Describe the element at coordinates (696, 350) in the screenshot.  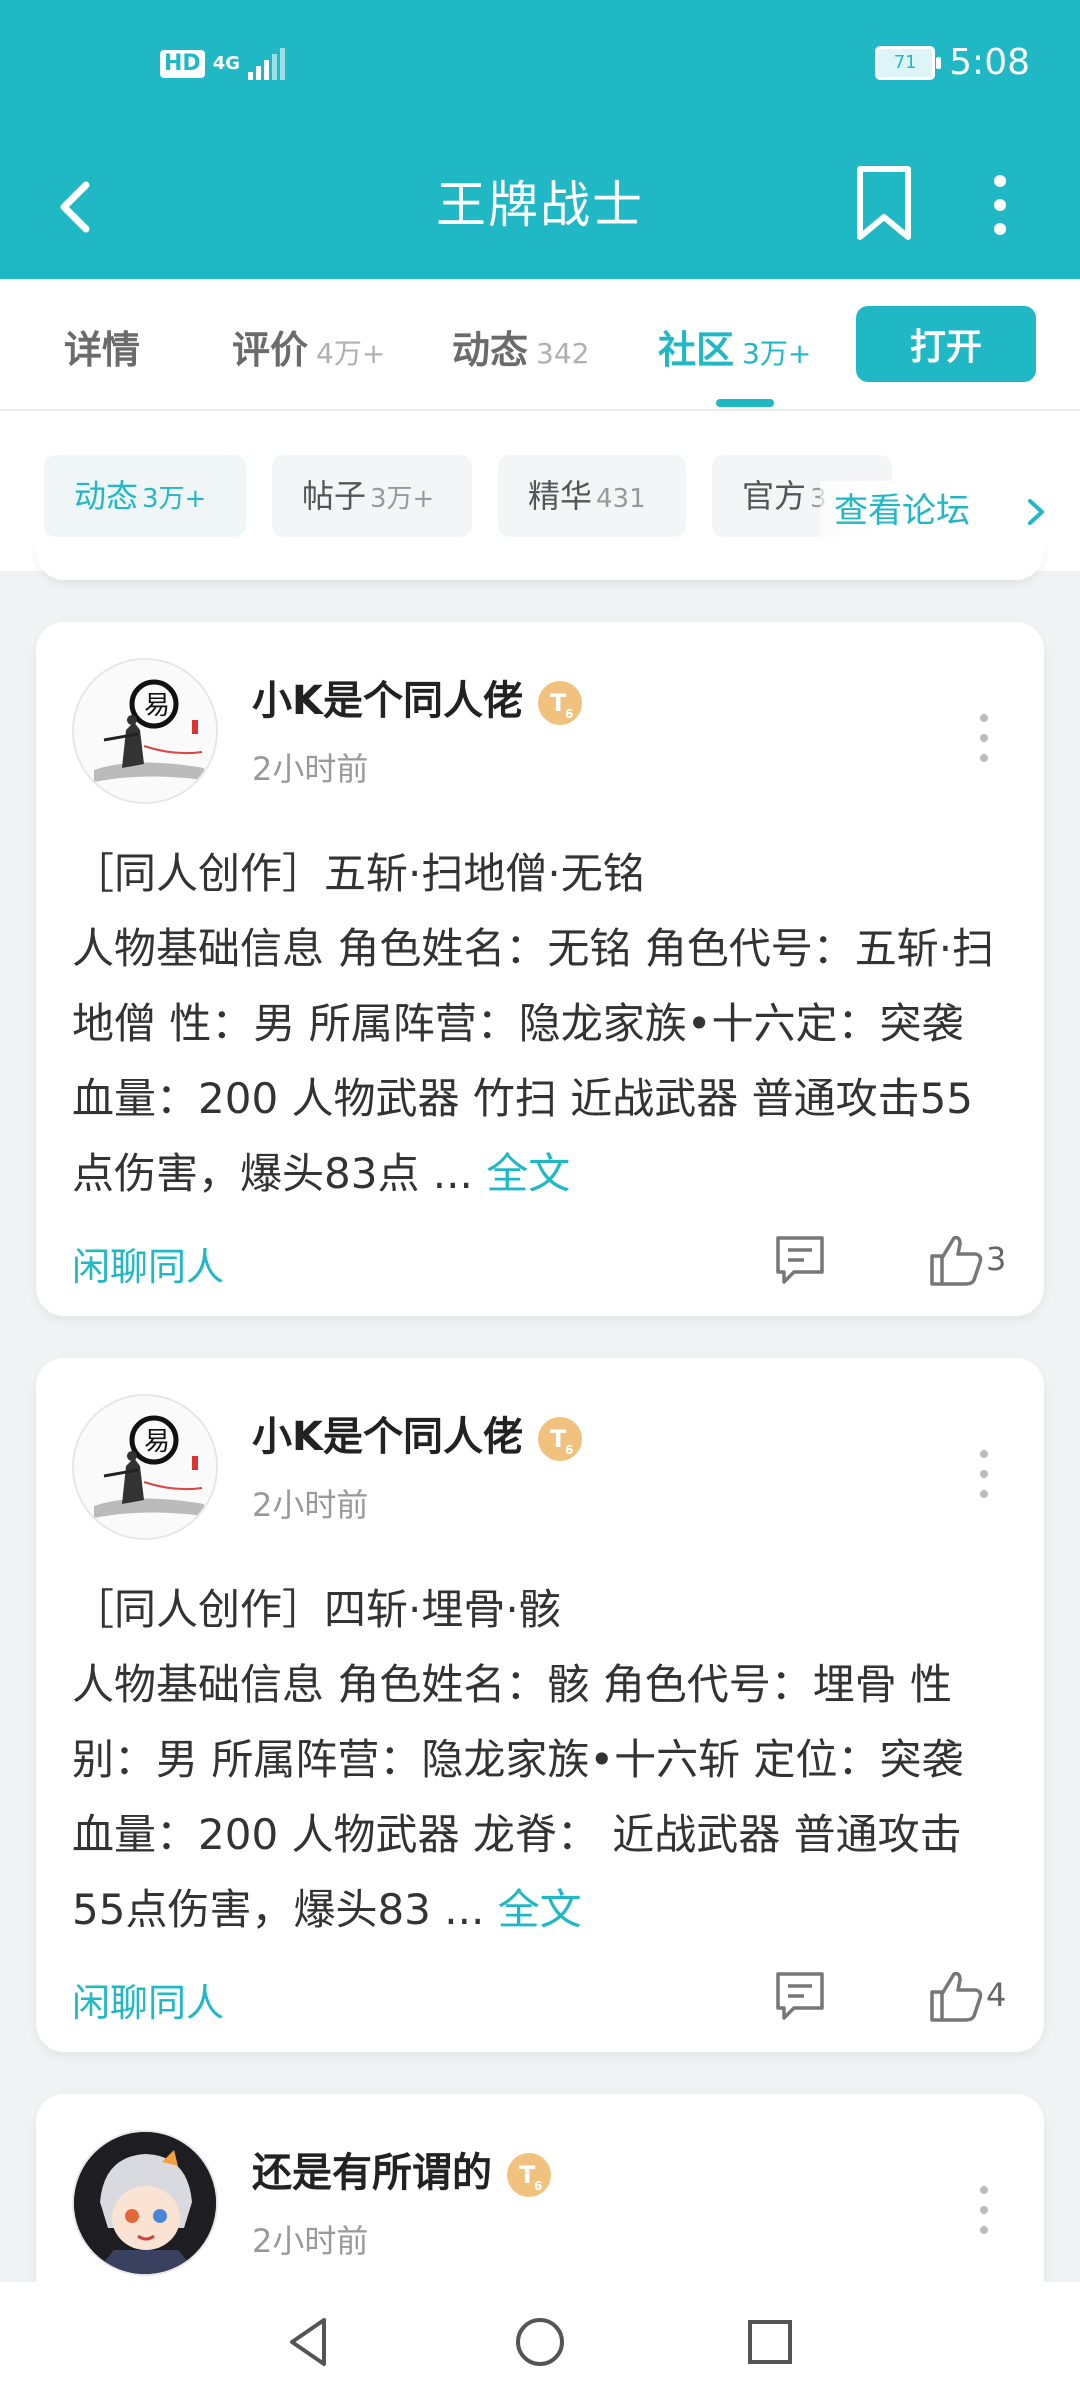
I see `tab-label: 社区` at that location.